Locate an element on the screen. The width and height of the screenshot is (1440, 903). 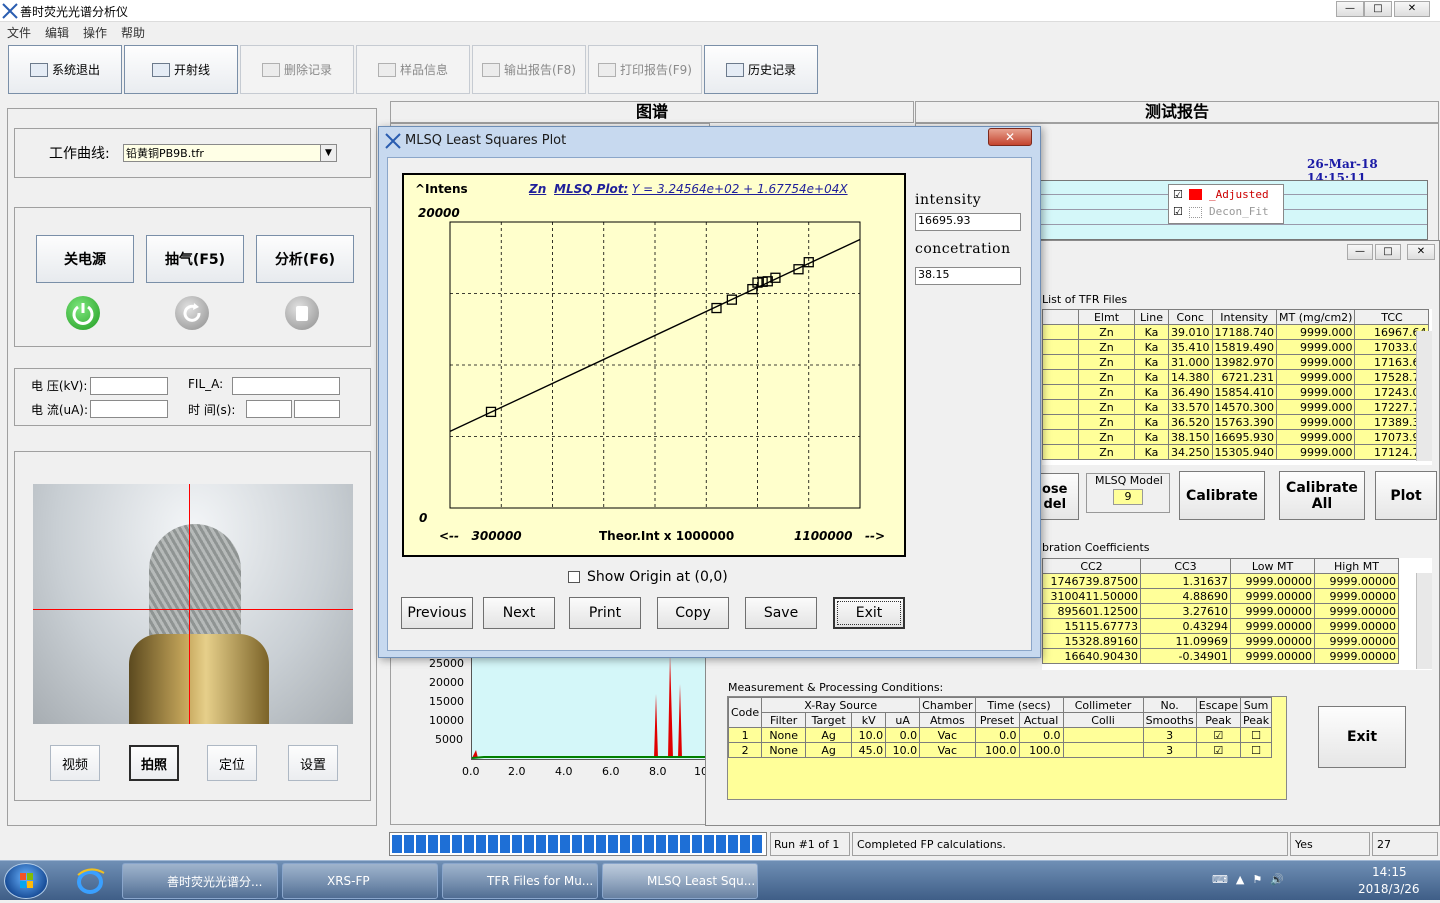
settings-button: 设置 is located at coordinates (313, 763).